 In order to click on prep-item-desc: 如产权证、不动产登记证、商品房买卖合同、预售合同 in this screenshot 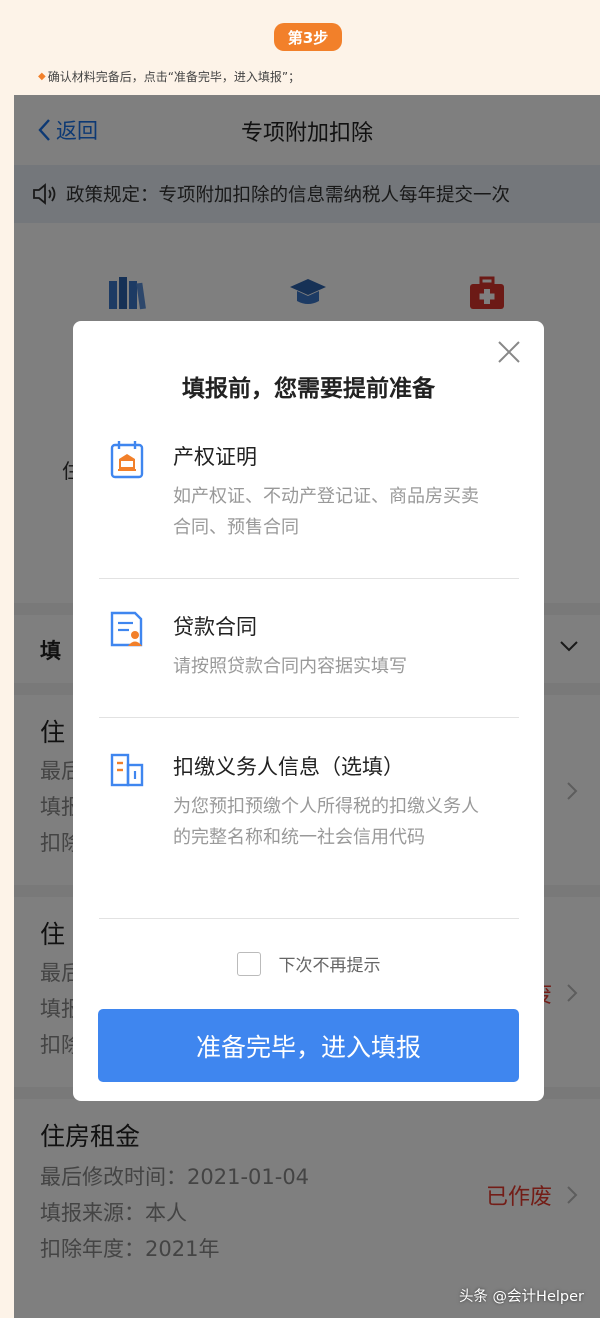, I will do `click(326, 512)`.